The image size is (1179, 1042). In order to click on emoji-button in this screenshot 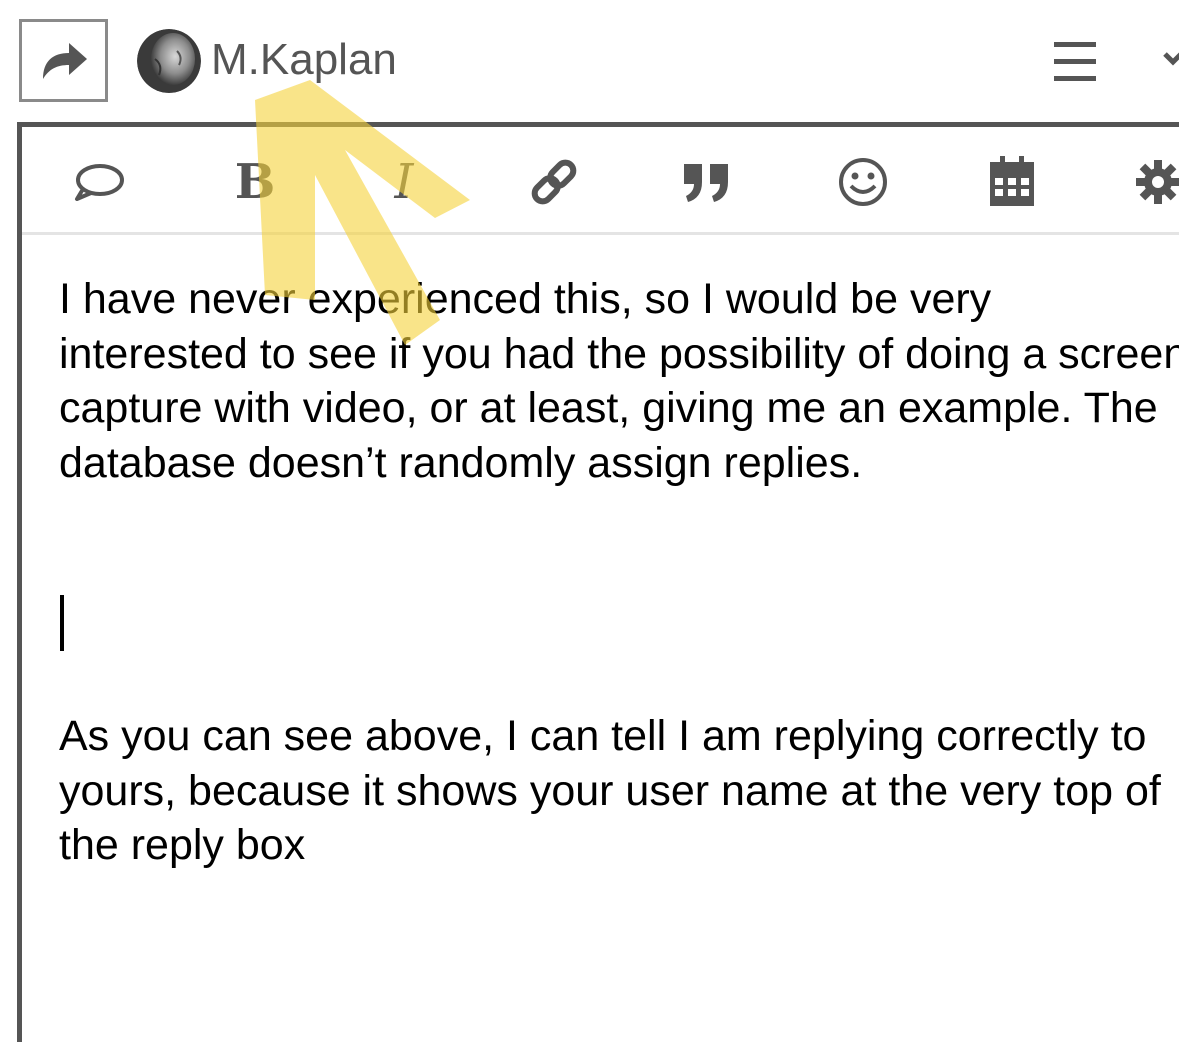, I will do `click(863, 182)`.